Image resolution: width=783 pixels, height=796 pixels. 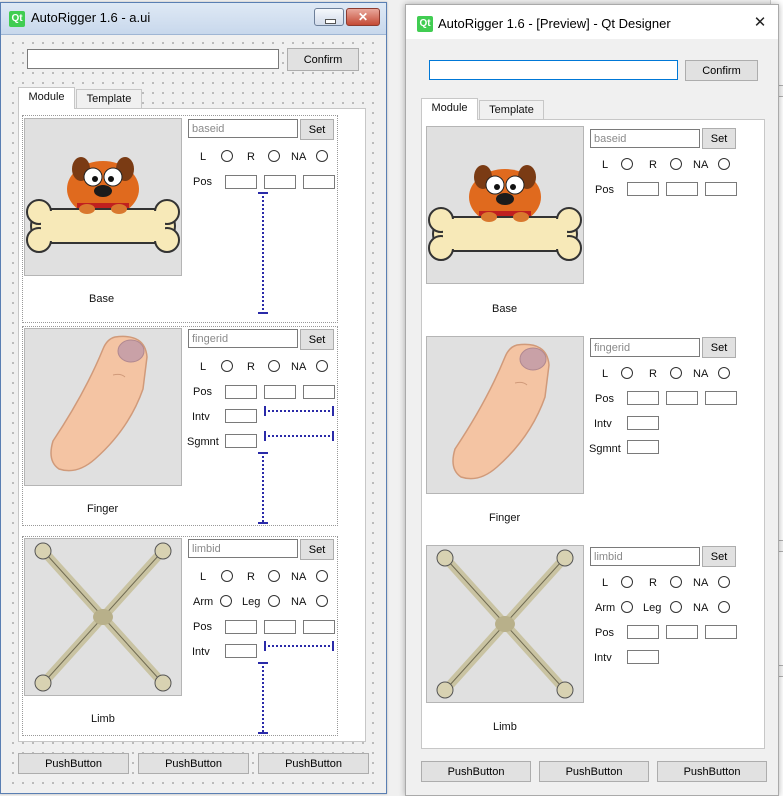 I want to click on limb-set-button: Set, so click(x=317, y=549).